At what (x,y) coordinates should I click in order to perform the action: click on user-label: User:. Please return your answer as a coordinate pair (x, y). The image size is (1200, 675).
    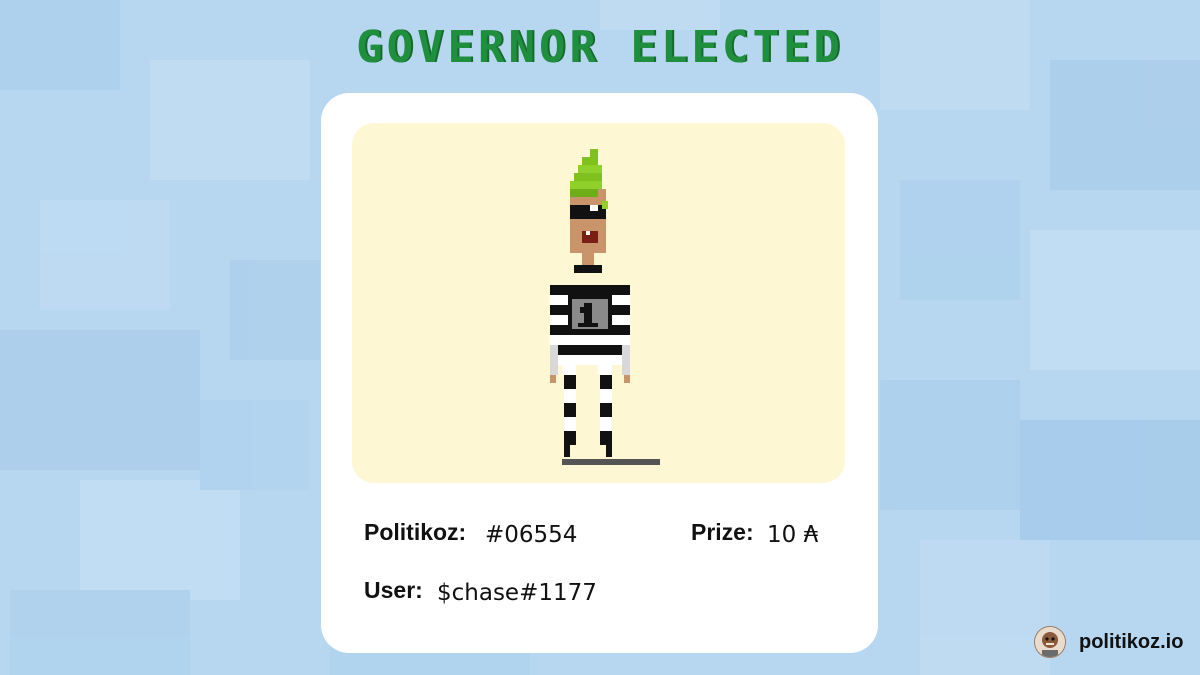
    Looking at the image, I should click on (393, 590).